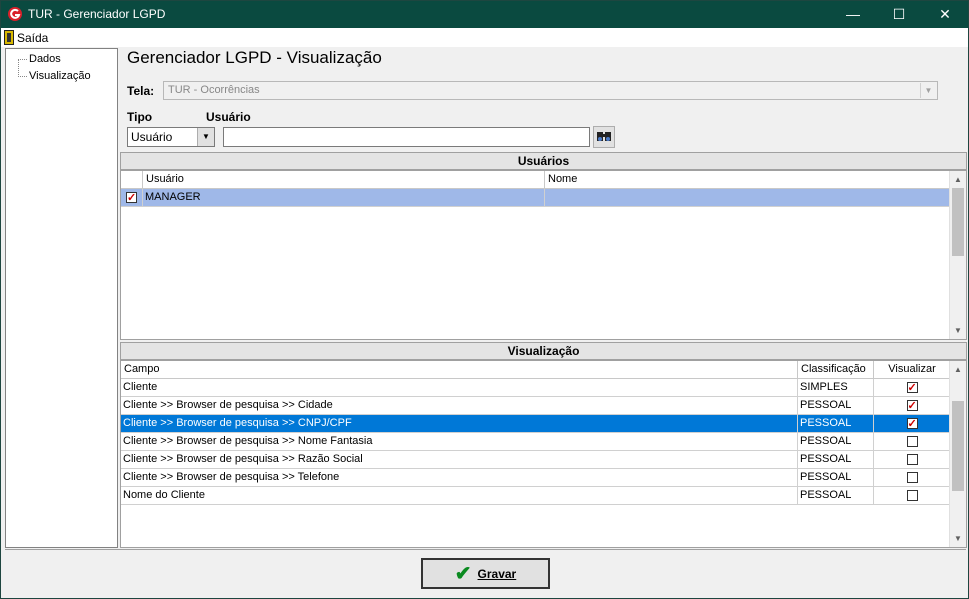  What do you see at coordinates (132, 180) in the screenshot?
I see `users-grid-corner` at bounding box center [132, 180].